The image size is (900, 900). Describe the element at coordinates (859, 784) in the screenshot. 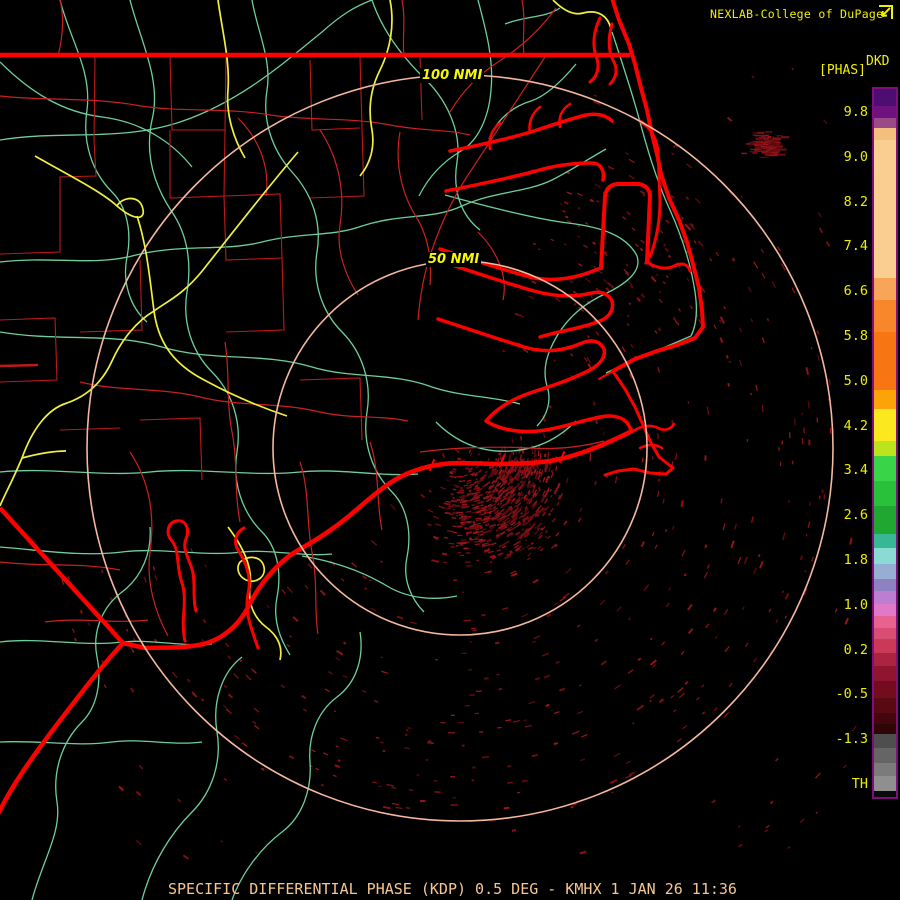

I see `colorbar-tick-label: TH` at that location.